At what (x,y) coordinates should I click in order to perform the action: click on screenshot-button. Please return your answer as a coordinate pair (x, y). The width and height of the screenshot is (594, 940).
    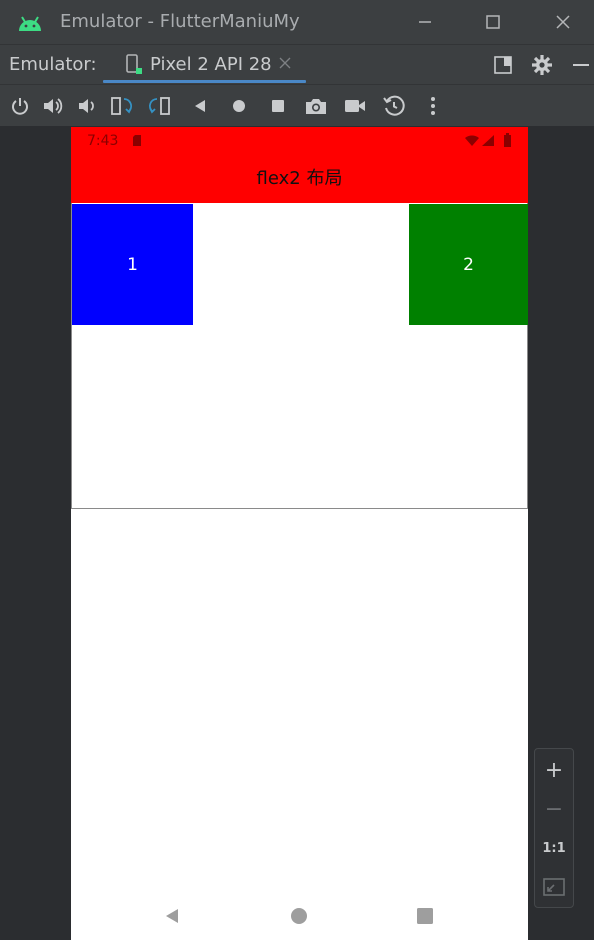
    Looking at the image, I should click on (316, 106).